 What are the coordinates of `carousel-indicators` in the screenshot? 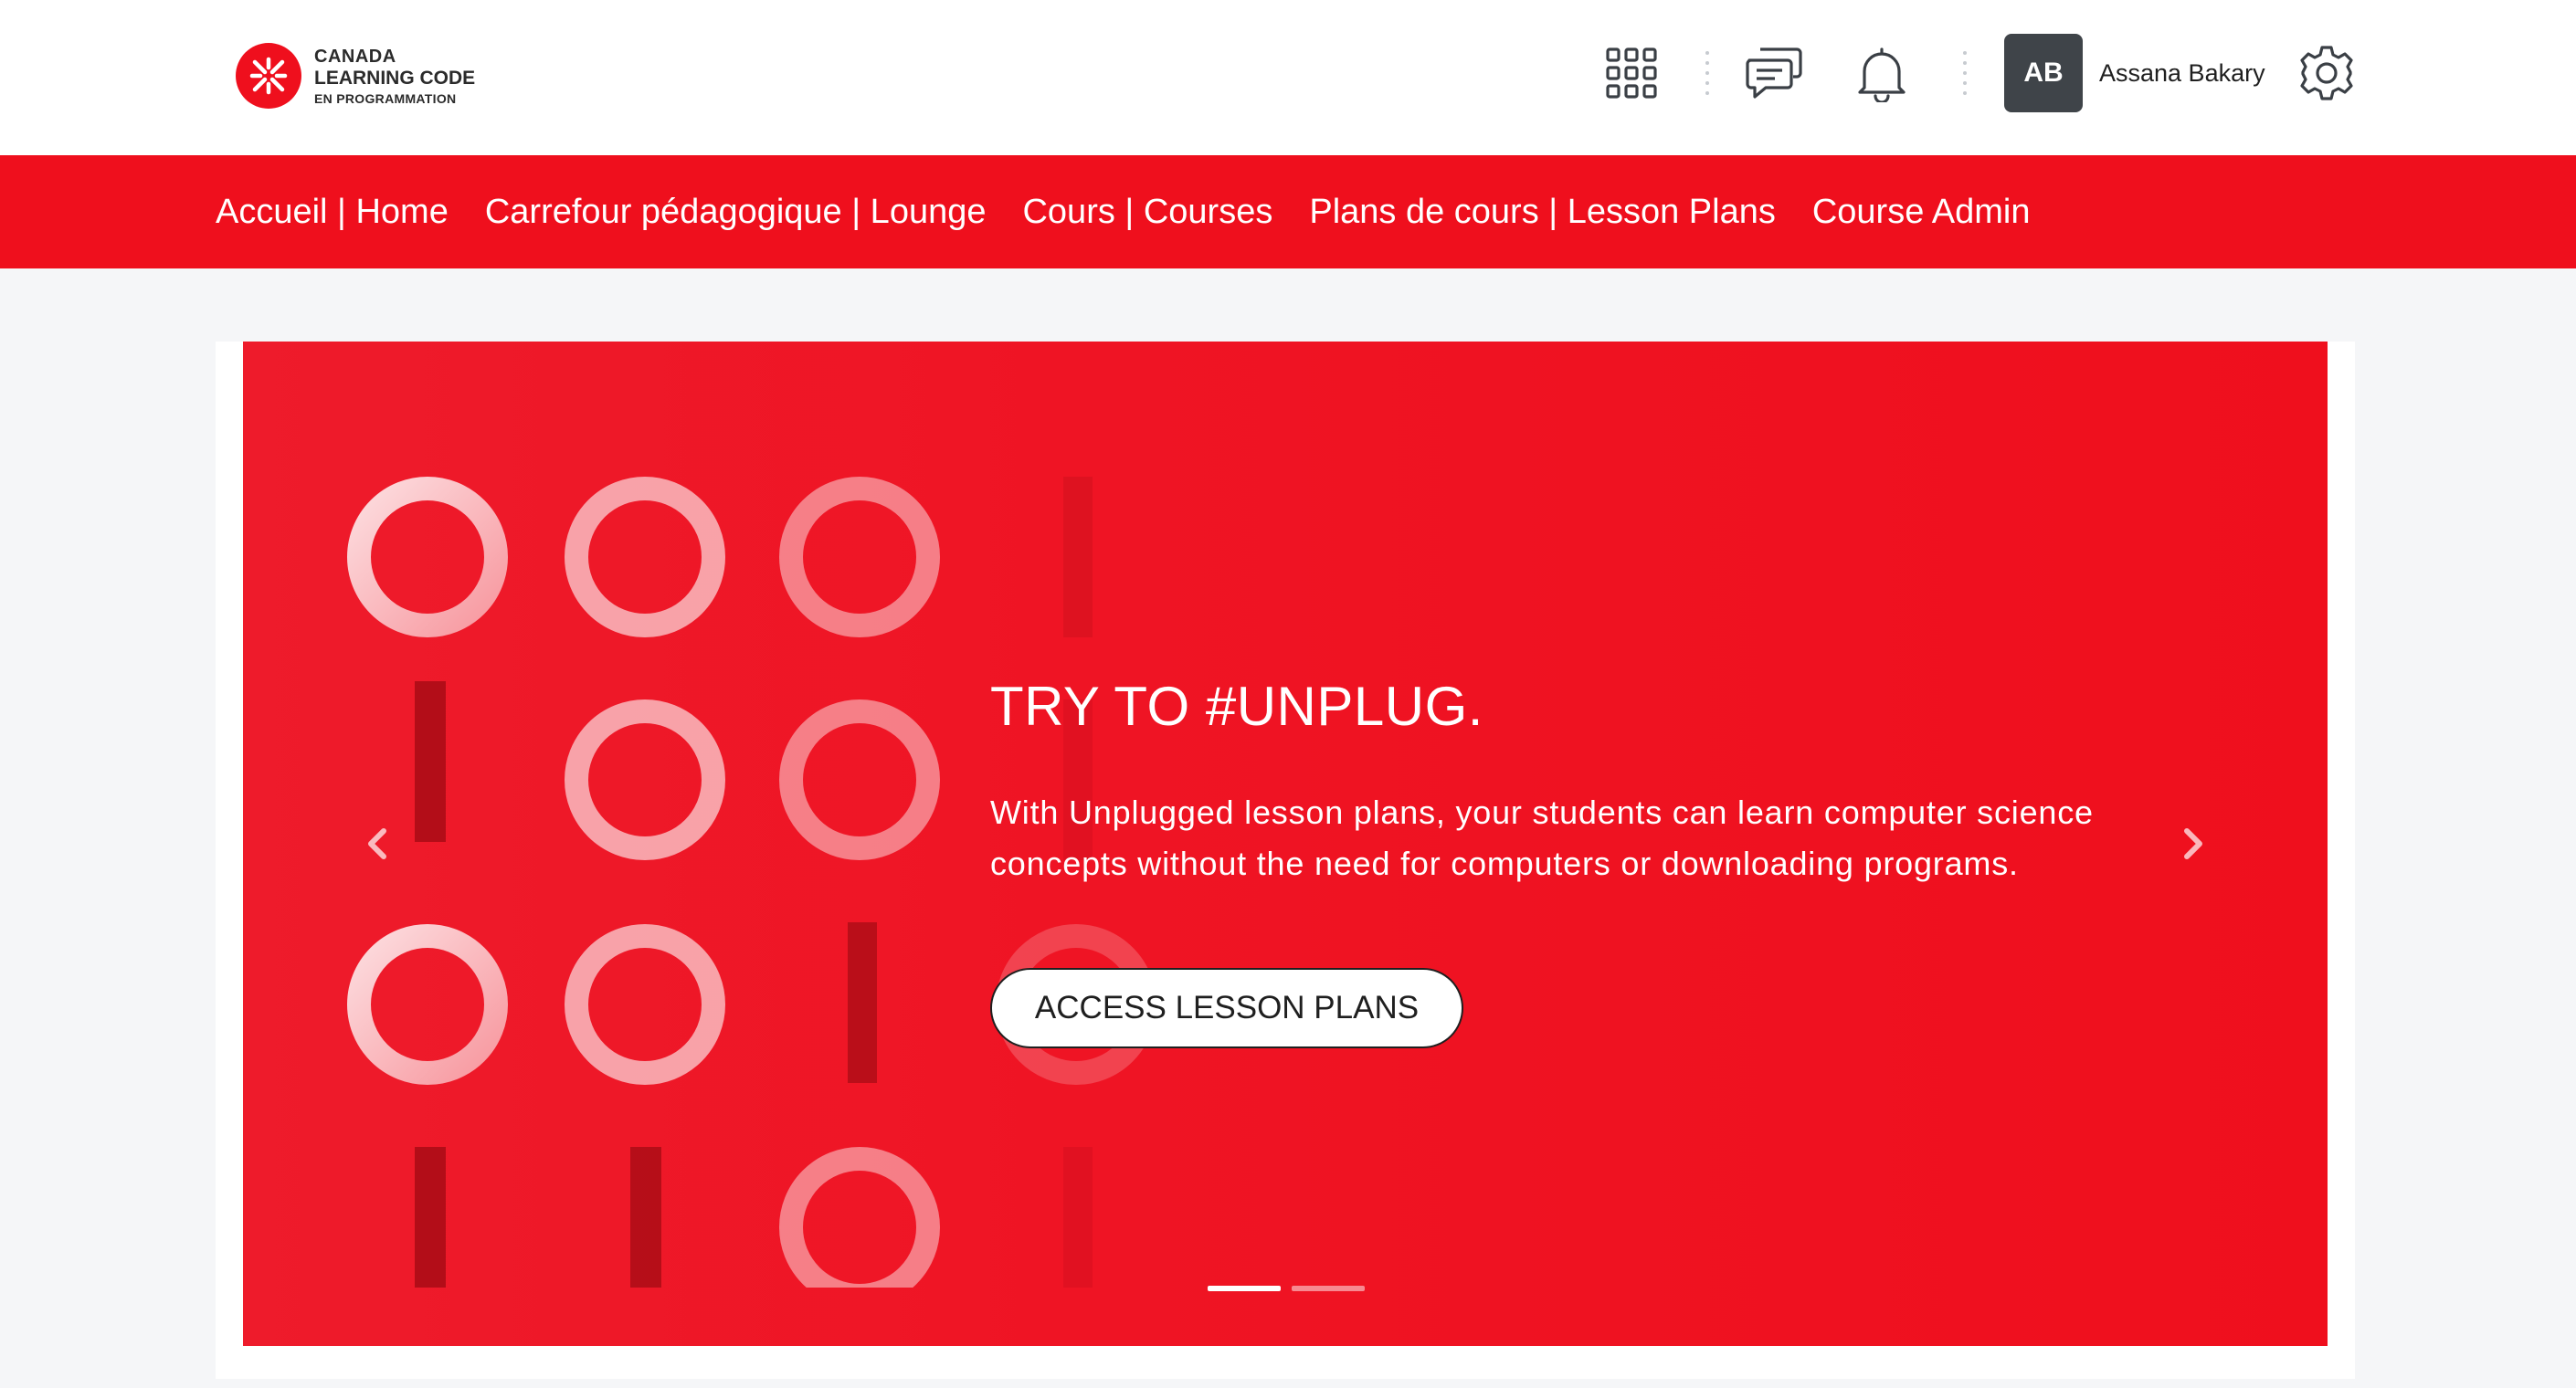 It's located at (1286, 1288).